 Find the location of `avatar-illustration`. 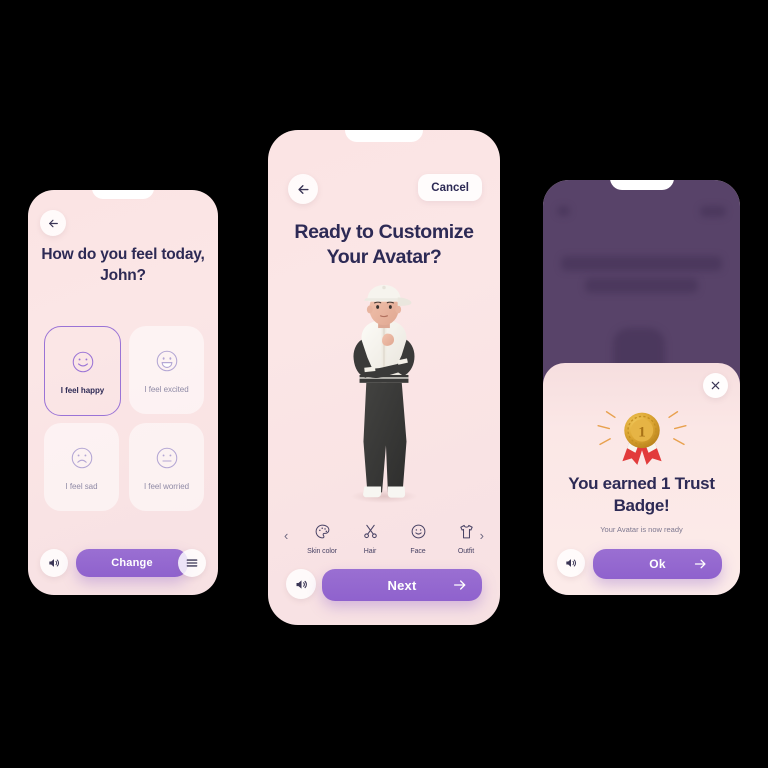

avatar-illustration is located at coordinates (384, 397).